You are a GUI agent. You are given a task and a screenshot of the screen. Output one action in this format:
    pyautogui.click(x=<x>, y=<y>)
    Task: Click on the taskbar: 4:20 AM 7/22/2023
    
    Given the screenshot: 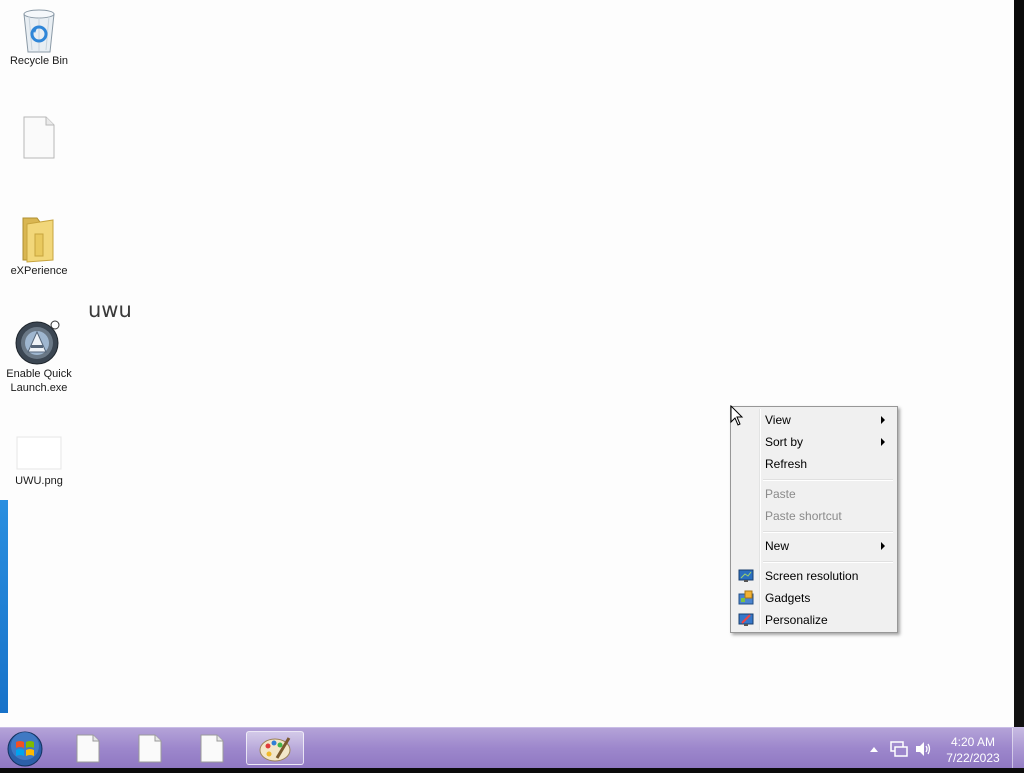 What is the action you would take?
    pyautogui.click(x=512, y=747)
    